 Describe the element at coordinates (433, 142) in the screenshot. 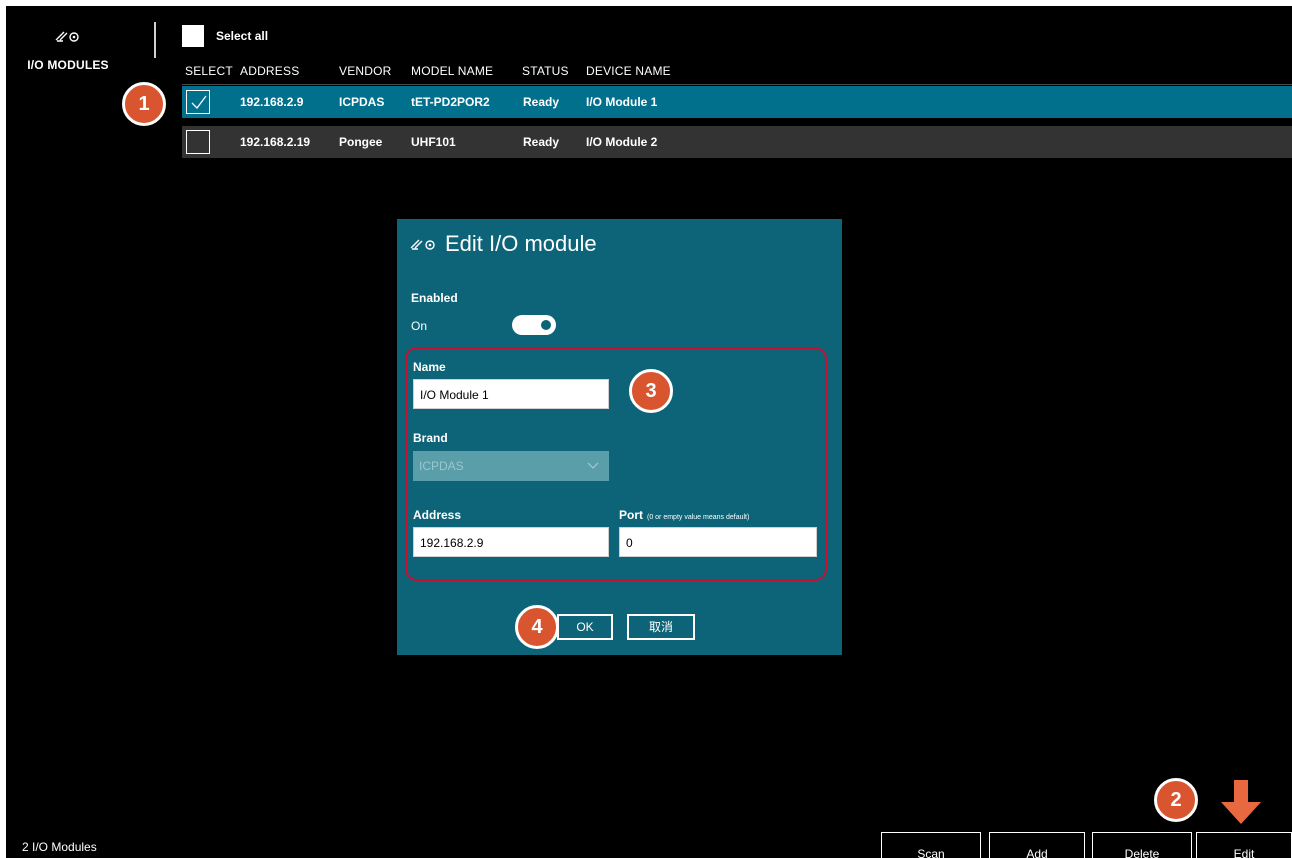

I see `cell-model-name: UHF101` at that location.